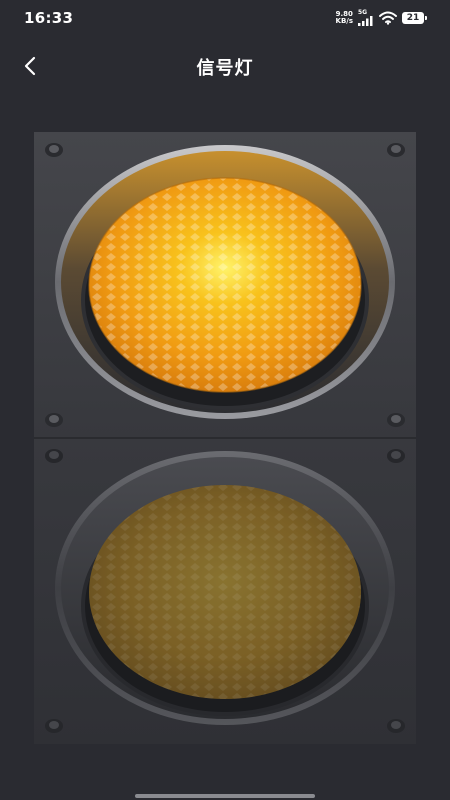  I want to click on status-icons: 9.80 KB/s 5G 21, so click(381, 18).